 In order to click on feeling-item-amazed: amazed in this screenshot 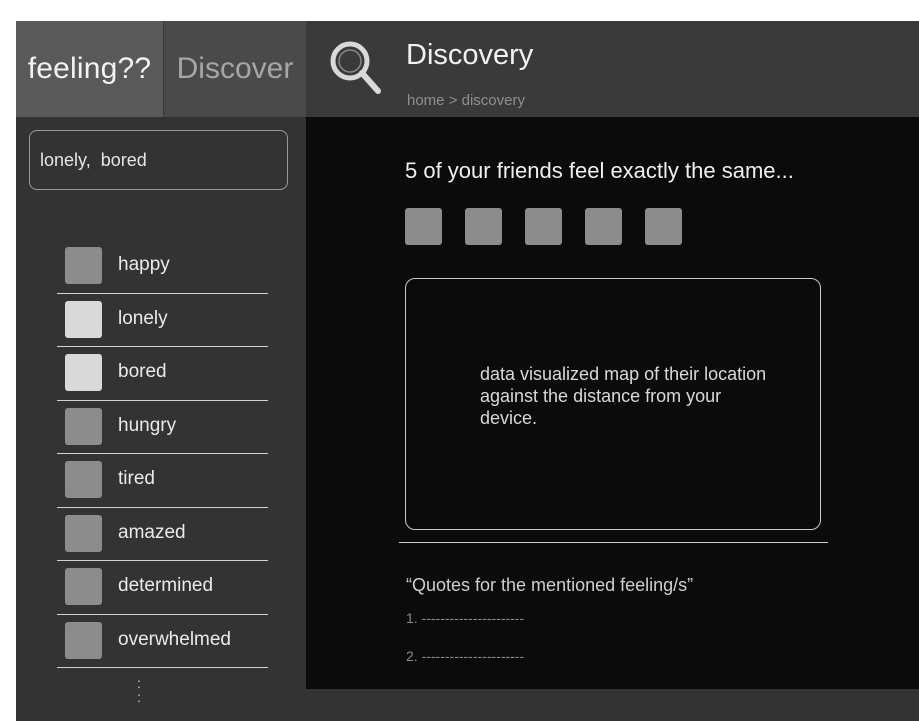, I will do `click(162, 534)`.